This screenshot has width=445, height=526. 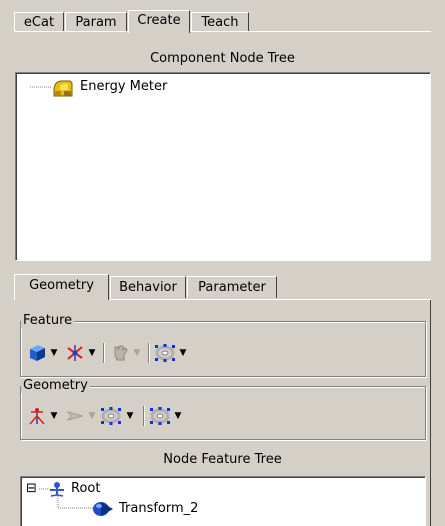 I want to click on arrow-geometry-dropdown: ▼, so click(x=92, y=416).